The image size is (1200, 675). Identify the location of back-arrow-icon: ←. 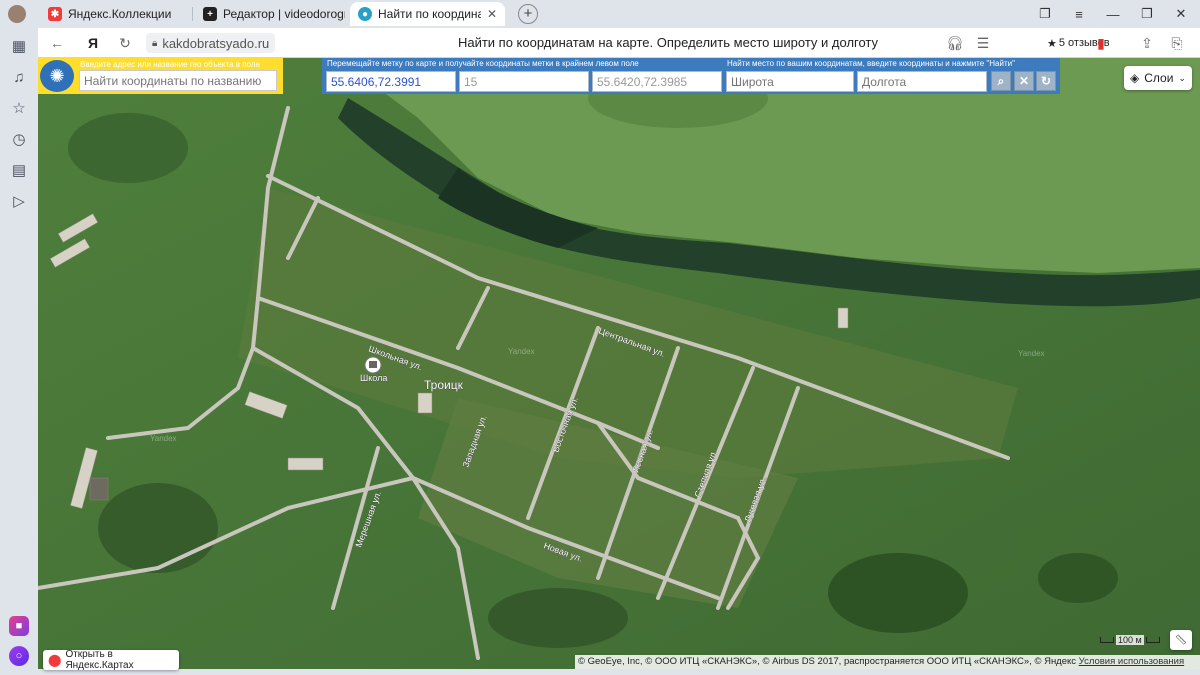
(57, 43).